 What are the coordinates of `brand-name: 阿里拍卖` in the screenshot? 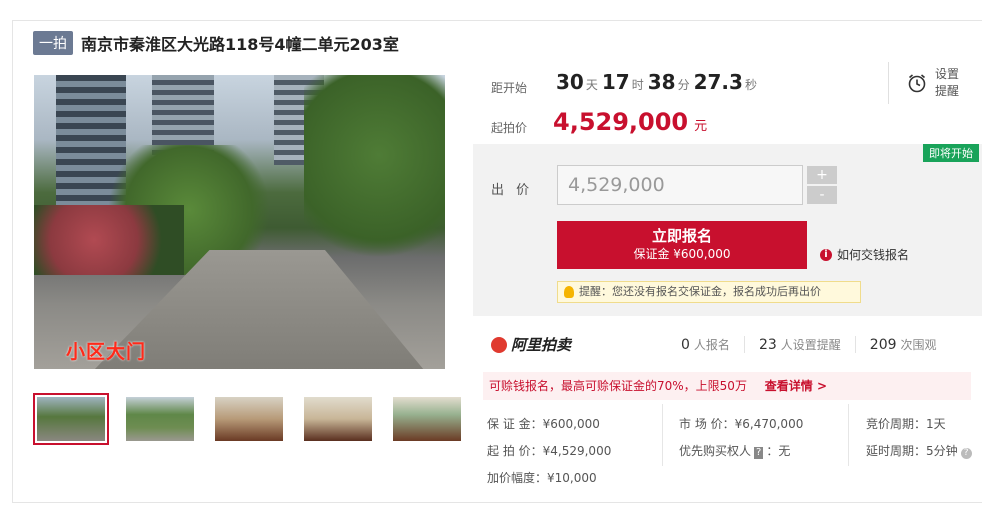 It's located at (541, 345).